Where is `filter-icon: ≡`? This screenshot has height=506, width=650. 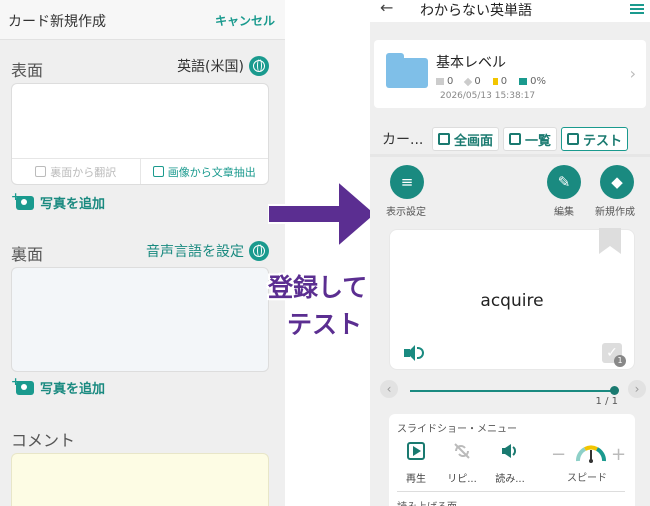 filter-icon: ≡ is located at coordinates (407, 182).